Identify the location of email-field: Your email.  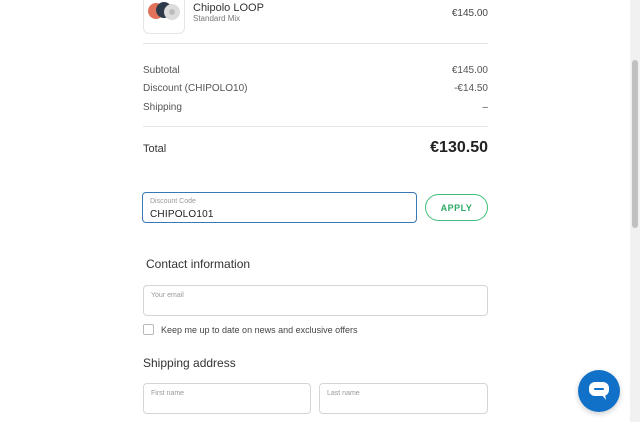
(315, 300).